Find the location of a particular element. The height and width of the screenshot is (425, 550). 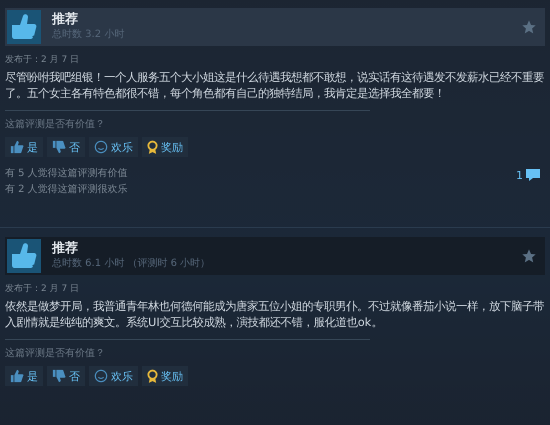

comment-count-link: 1 is located at coordinates (528, 175).